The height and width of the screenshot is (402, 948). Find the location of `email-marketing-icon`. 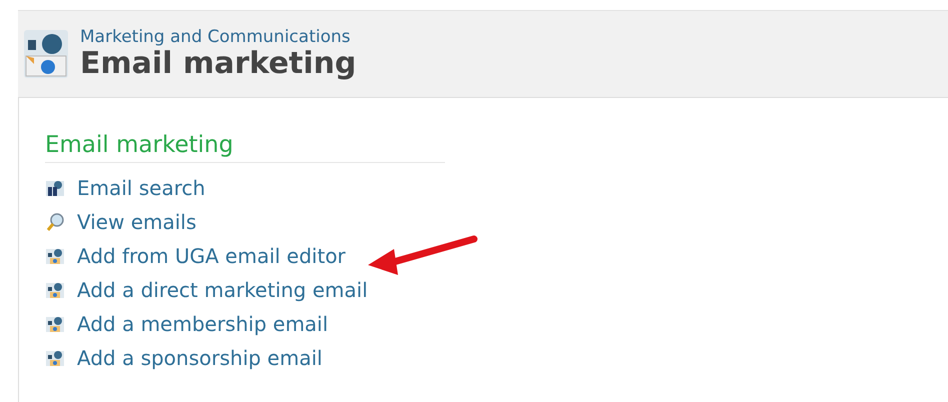

email-marketing-icon is located at coordinates (46, 54).